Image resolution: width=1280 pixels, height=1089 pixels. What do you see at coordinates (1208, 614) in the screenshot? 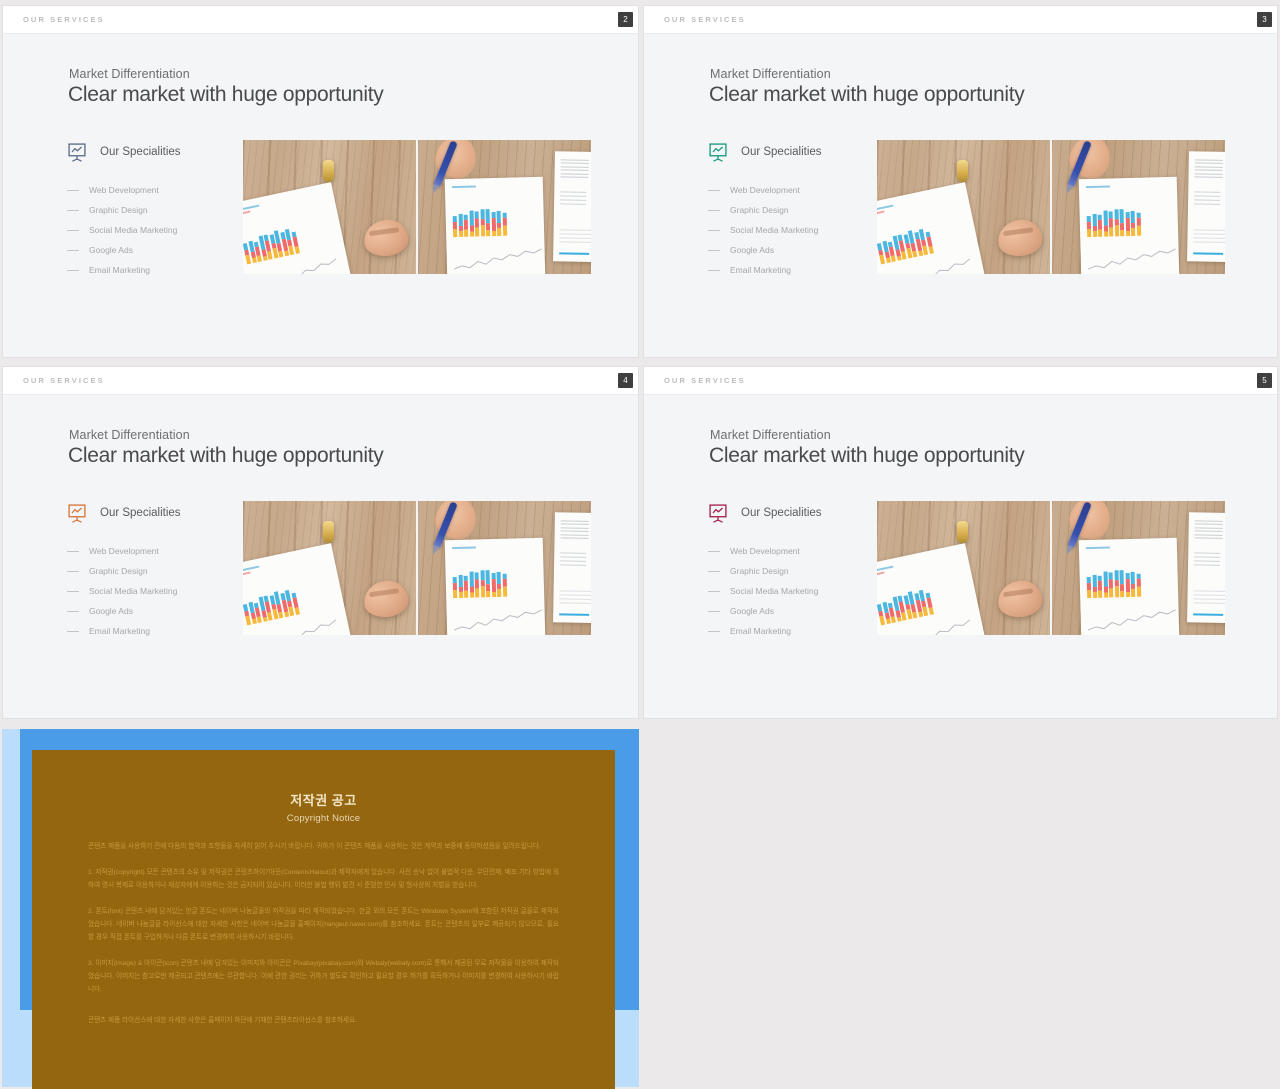
I see `doc-link-bar` at bounding box center [1208, 614].